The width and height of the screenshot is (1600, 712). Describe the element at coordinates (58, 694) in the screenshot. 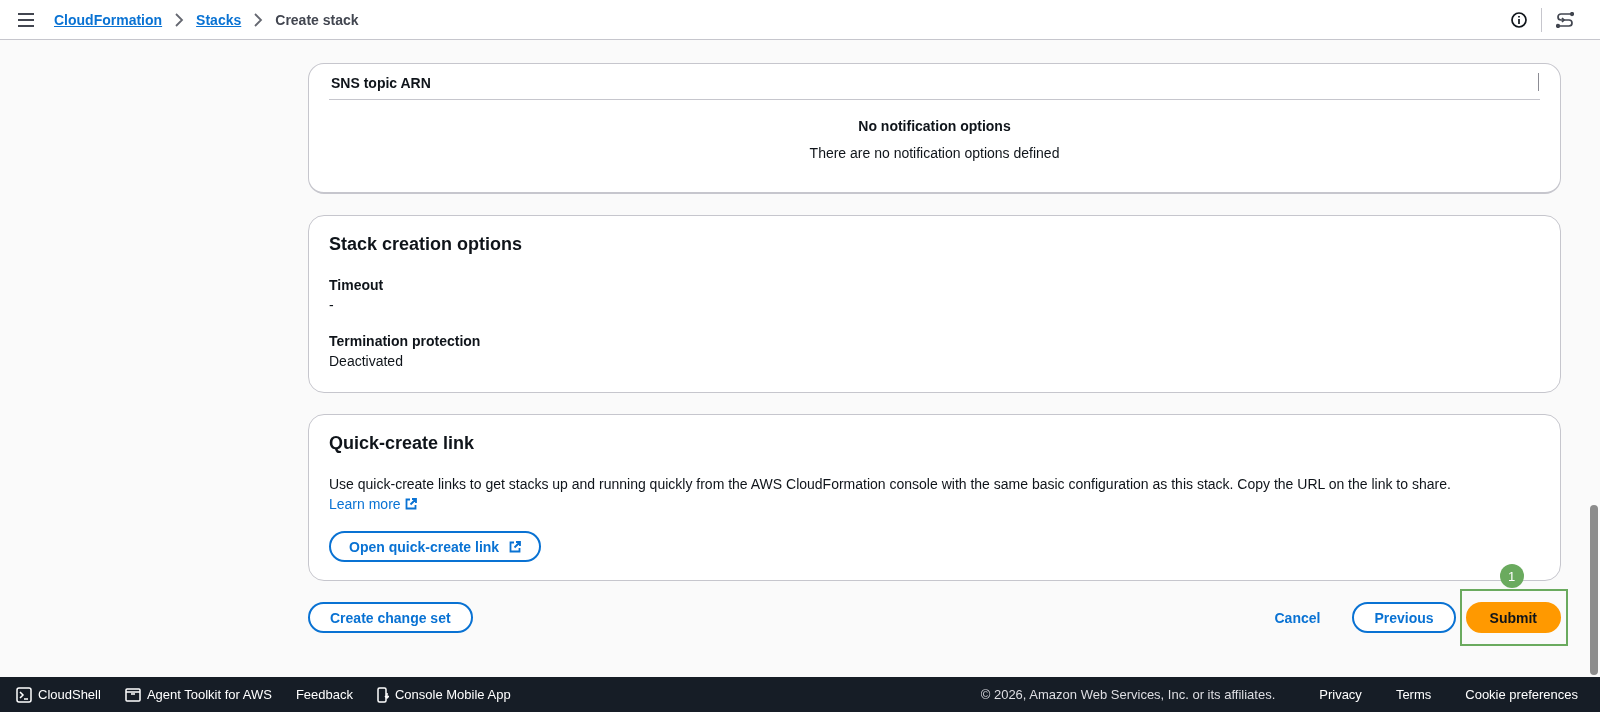

I see `footer-link: CloudShell` at that location.